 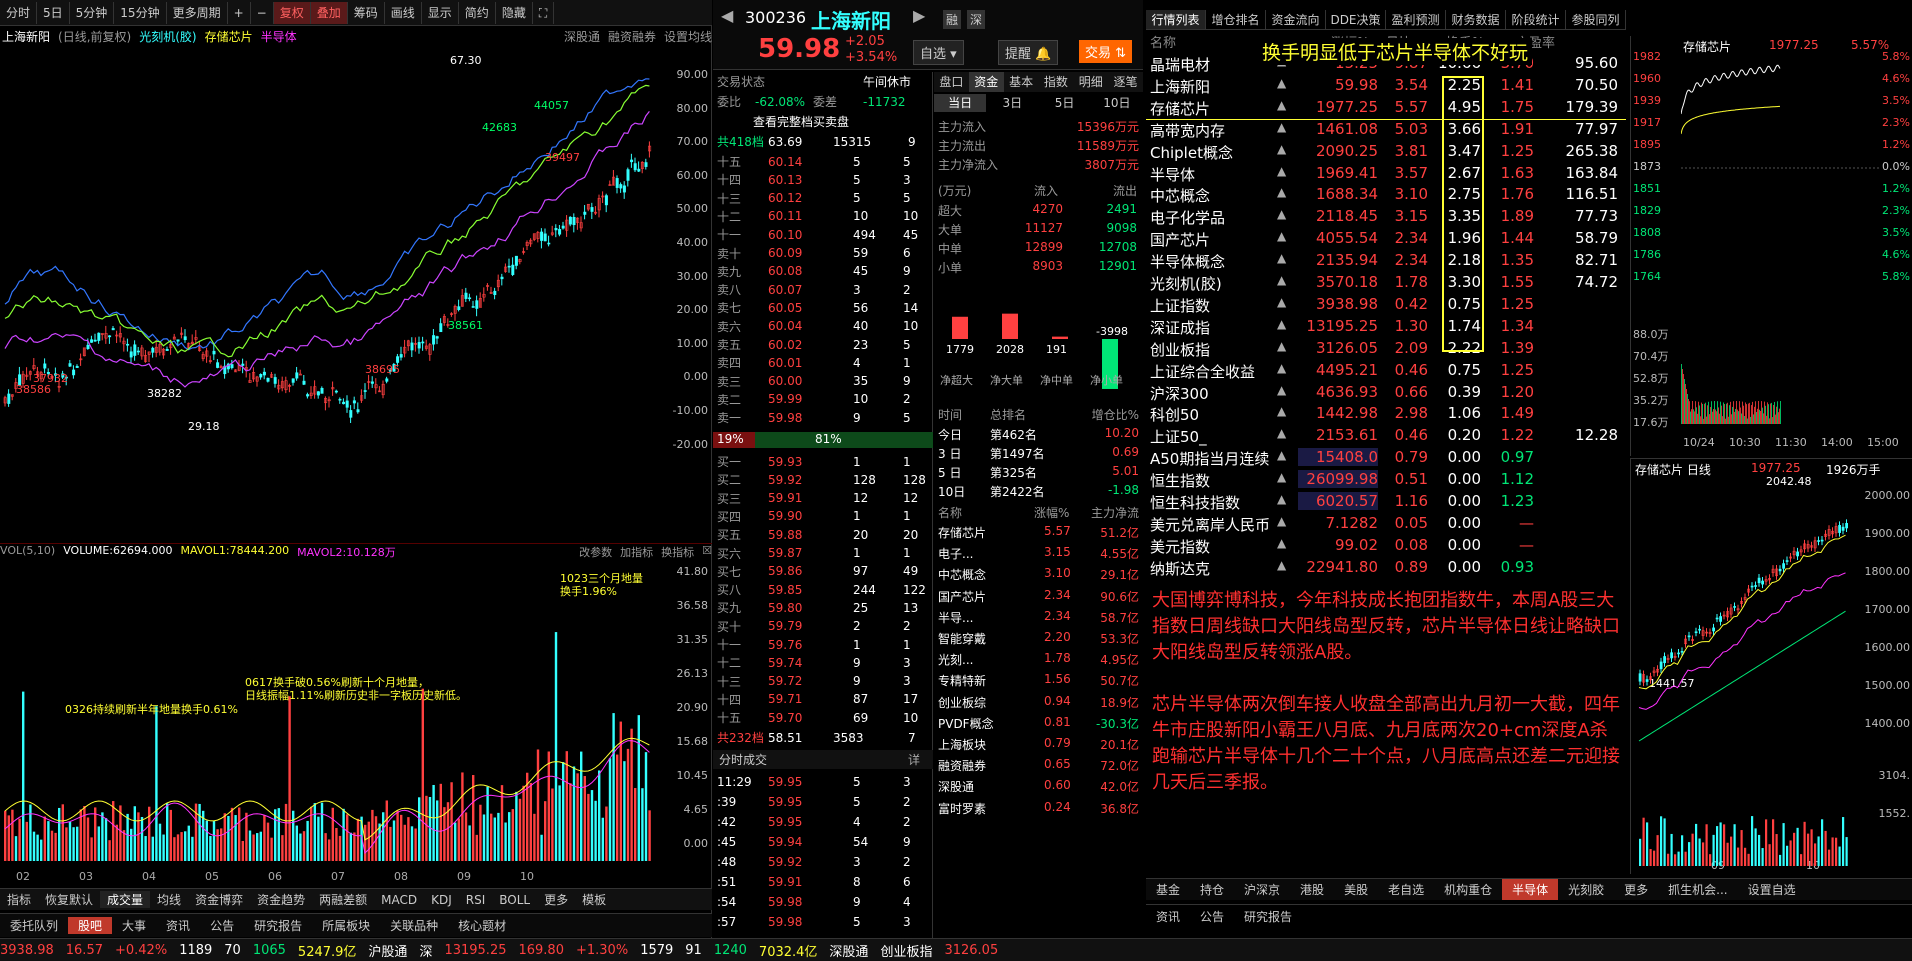 What do you see at coordinates (1468, 889) in the screenshot?
I see `group-tab: 机构重仓` at bounding box center [1468, 889].